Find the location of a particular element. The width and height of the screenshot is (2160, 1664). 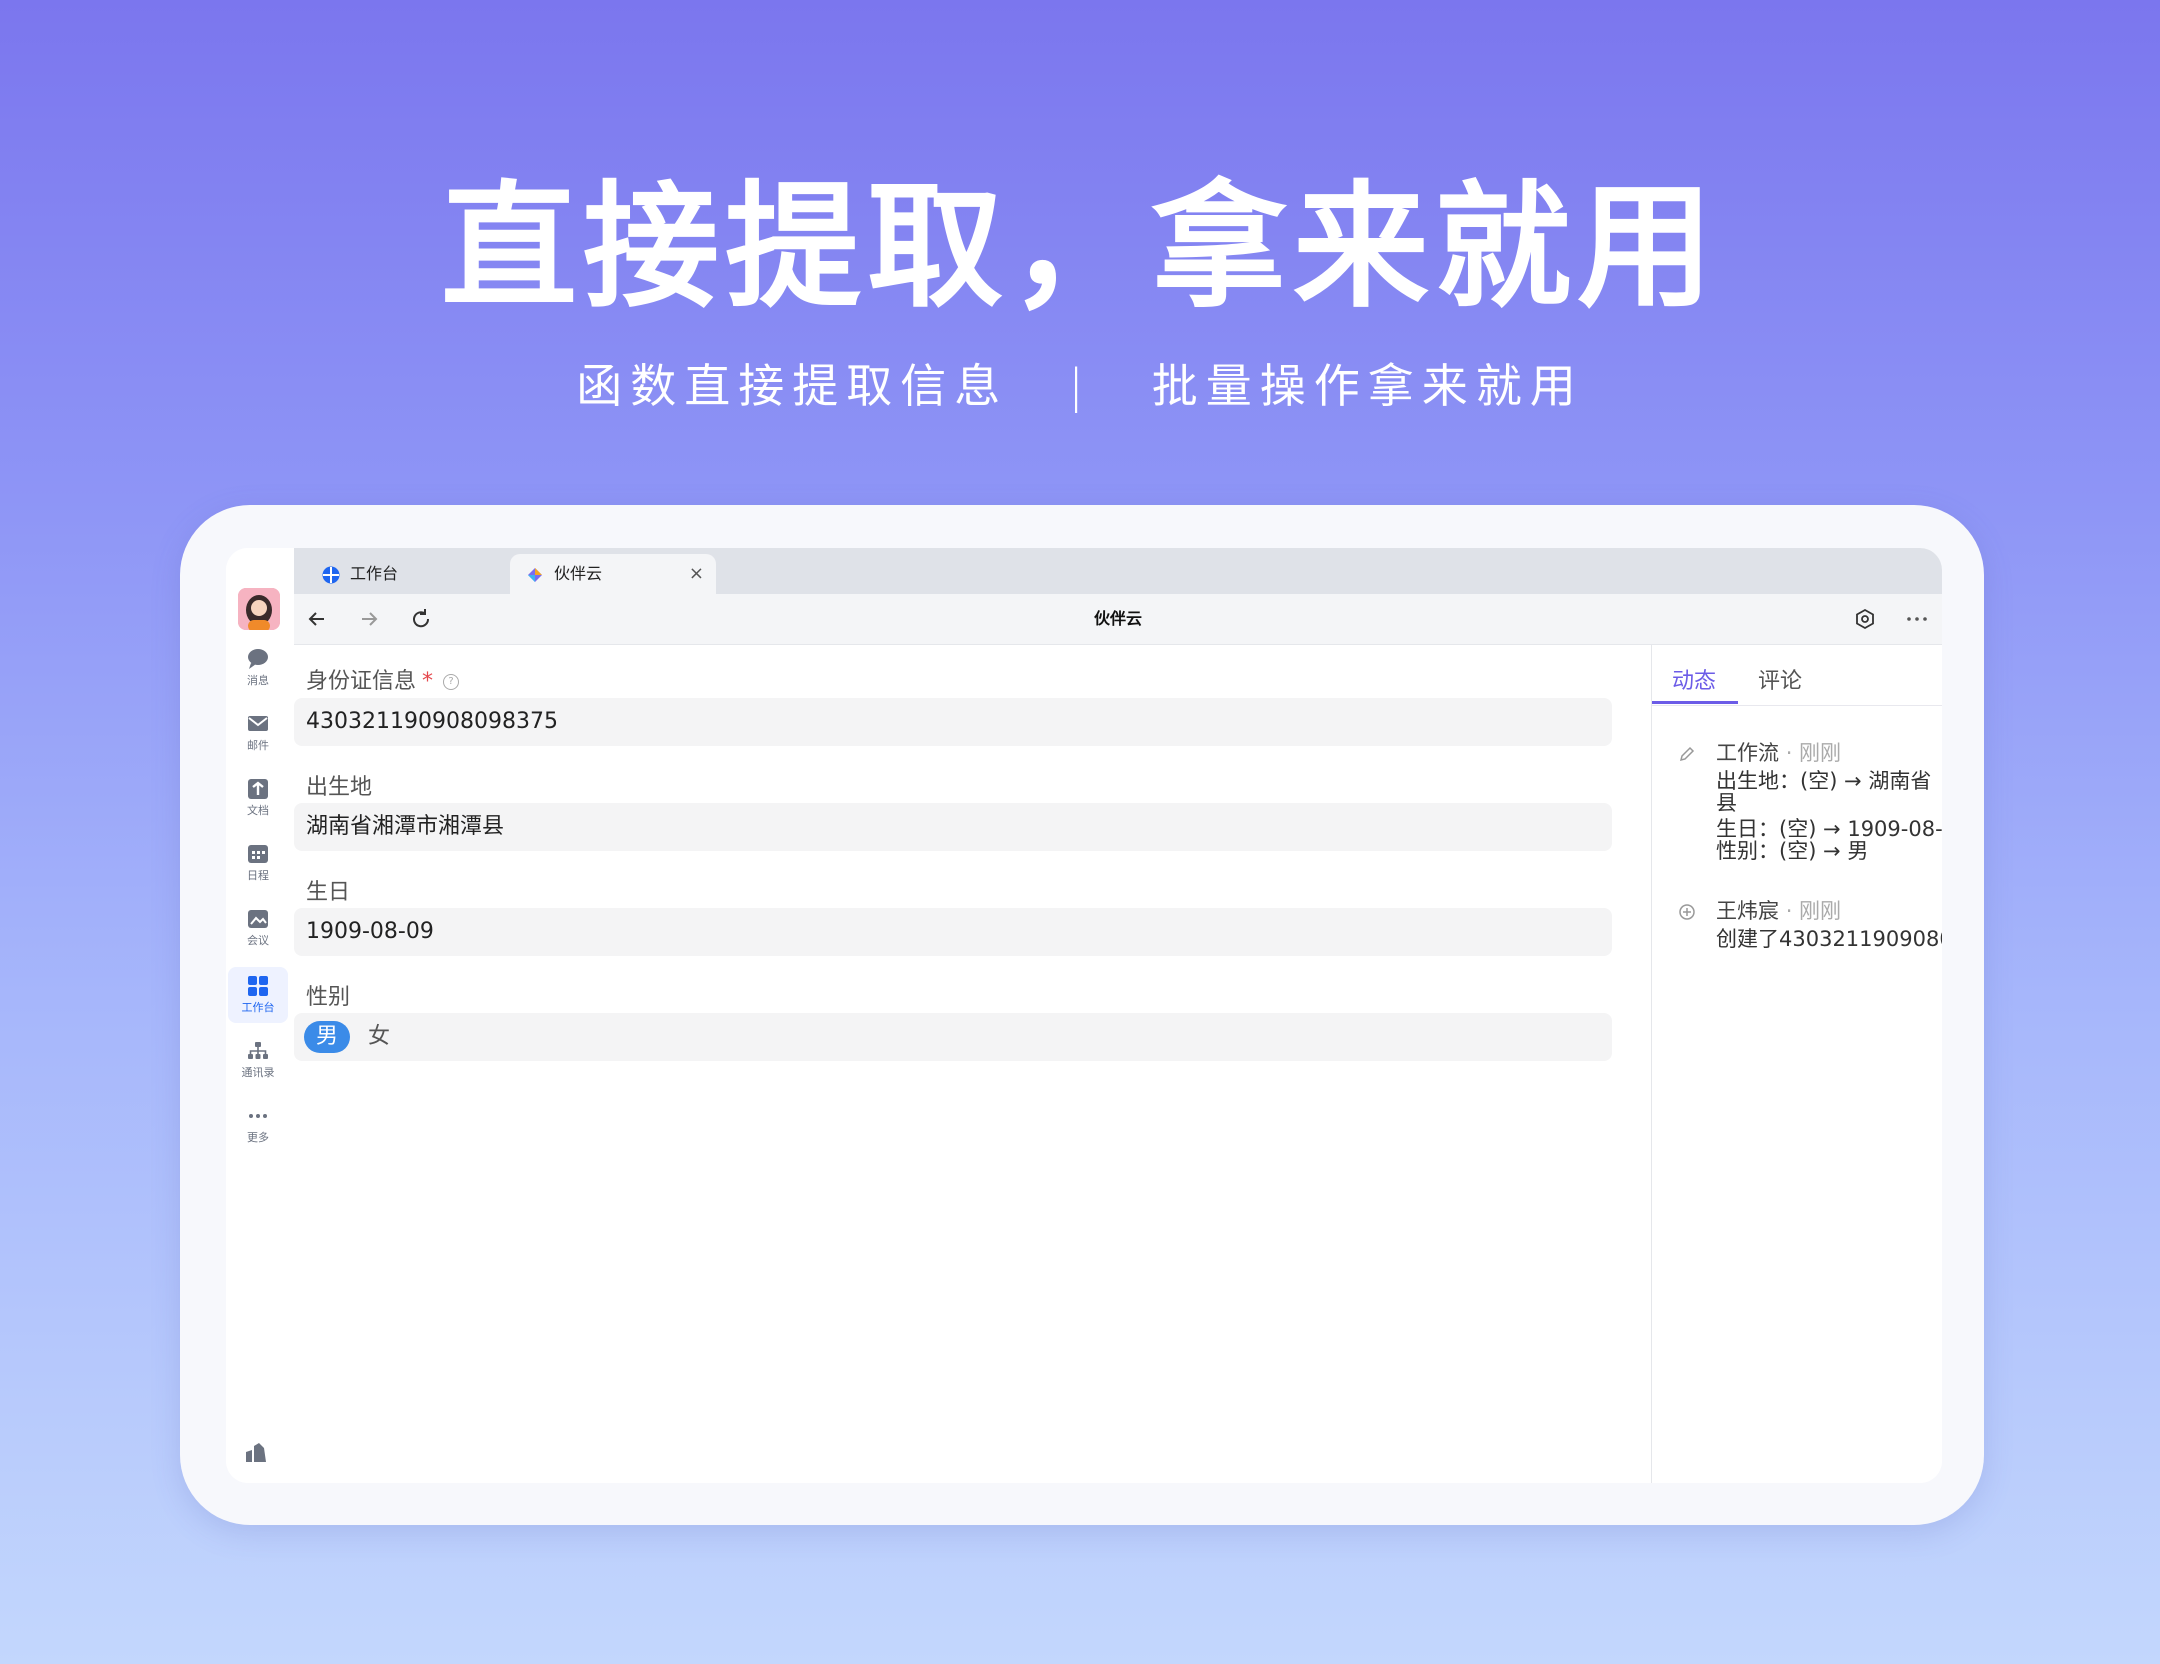

rail-item-label: 邮件 is located at coordinates (258, 745).